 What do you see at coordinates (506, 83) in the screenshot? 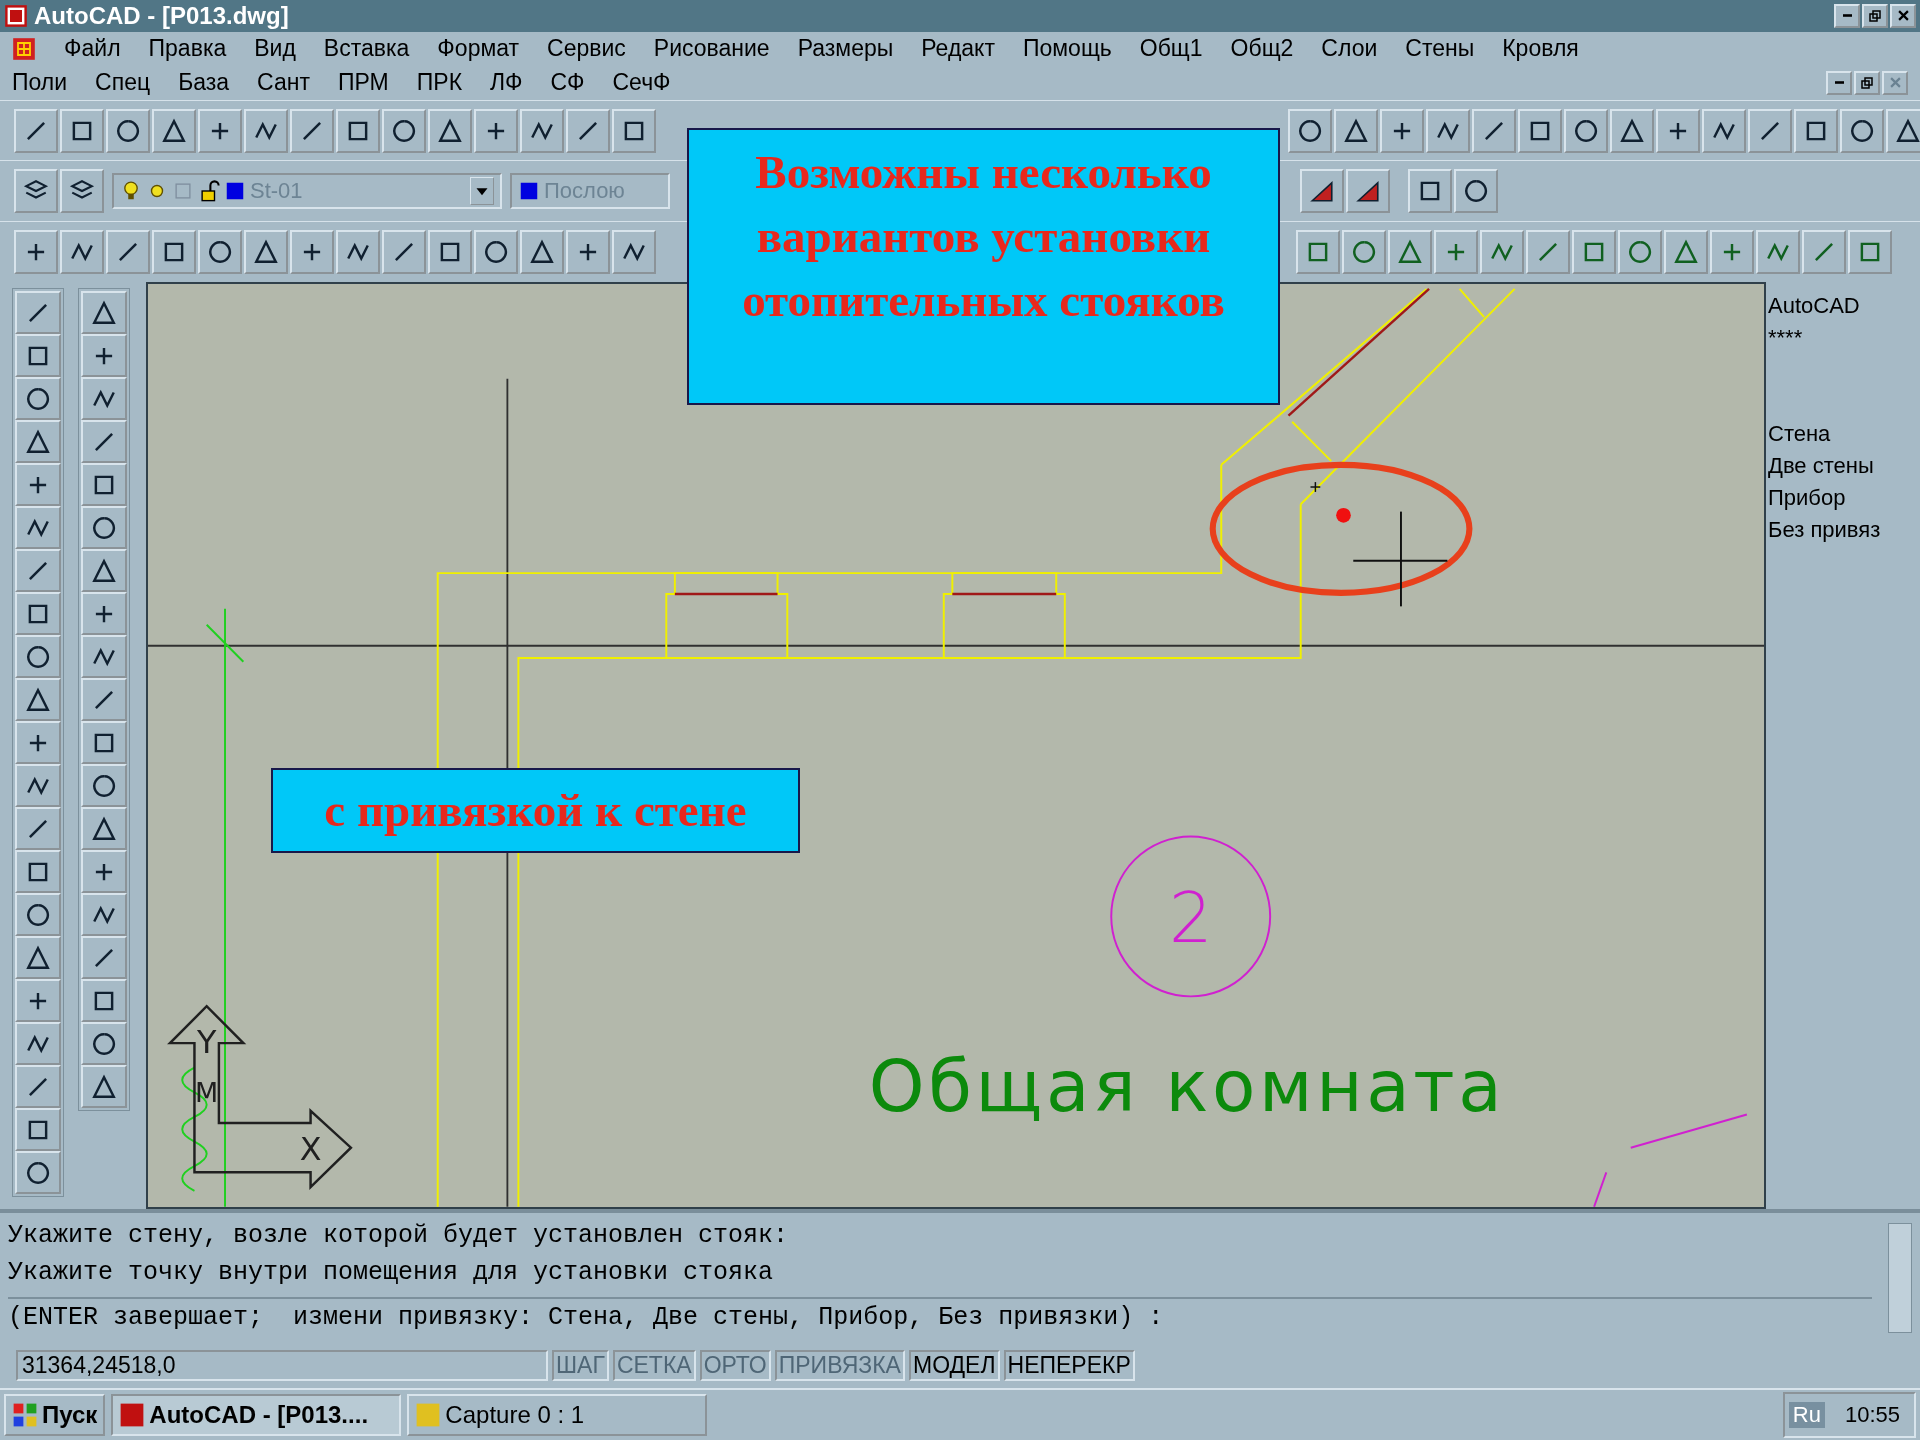
I see `menu-item: ЛФ` at bounding box center [506, 83].